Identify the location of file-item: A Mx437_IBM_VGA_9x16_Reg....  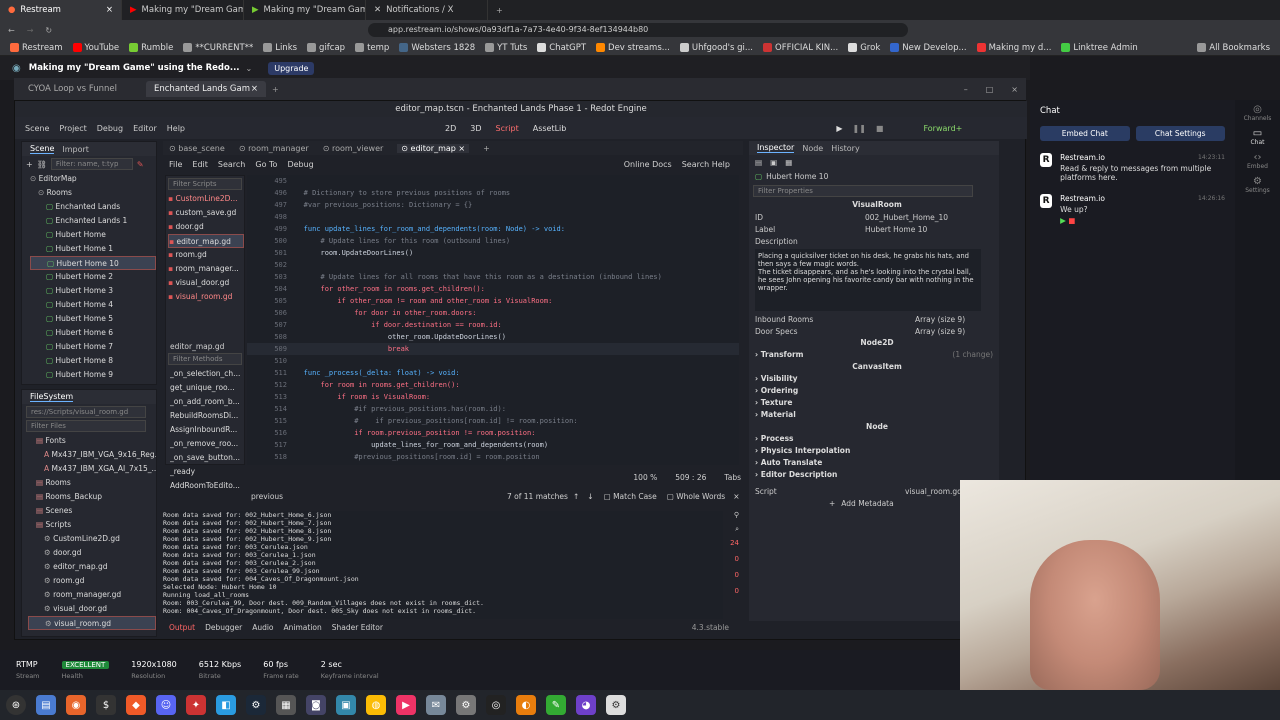
(92, 455).